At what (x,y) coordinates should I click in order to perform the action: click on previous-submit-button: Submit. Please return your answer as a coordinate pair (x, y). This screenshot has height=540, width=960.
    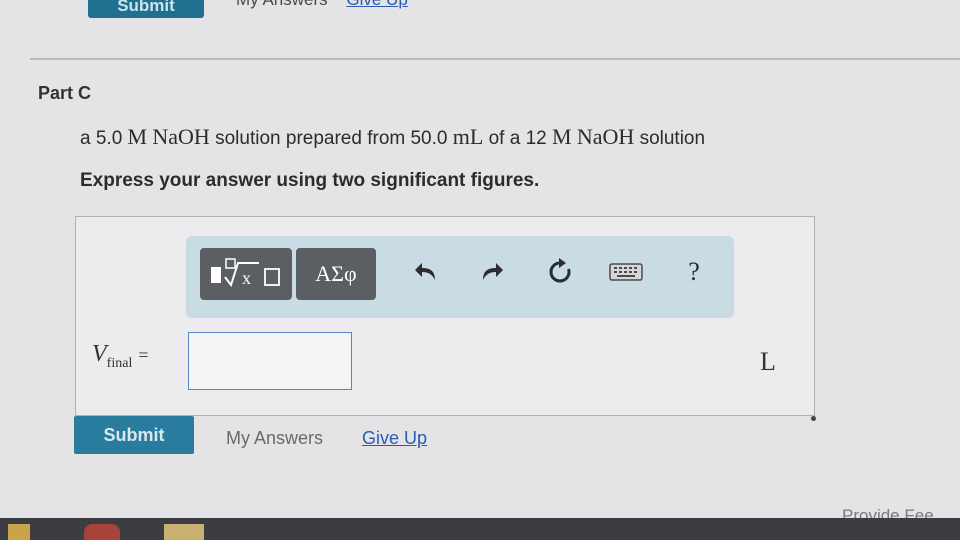
    Looking at the image, I should click on (146, 9).